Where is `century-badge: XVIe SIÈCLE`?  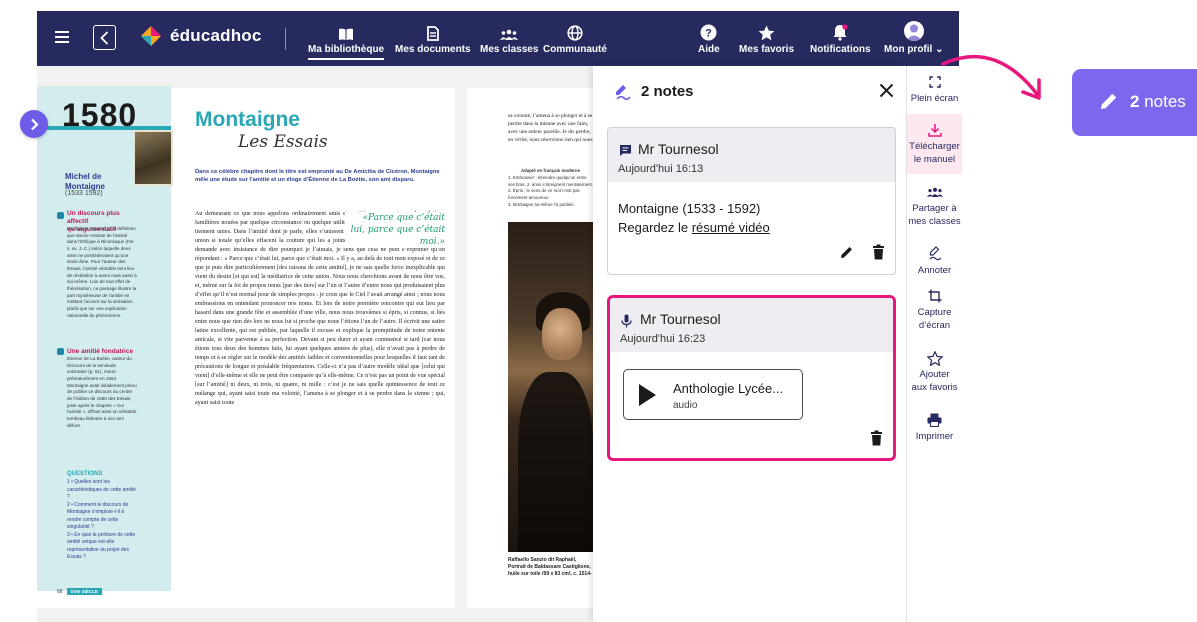
century-badge: XVIe SIÈCLE is located at coordinates (84, 591).